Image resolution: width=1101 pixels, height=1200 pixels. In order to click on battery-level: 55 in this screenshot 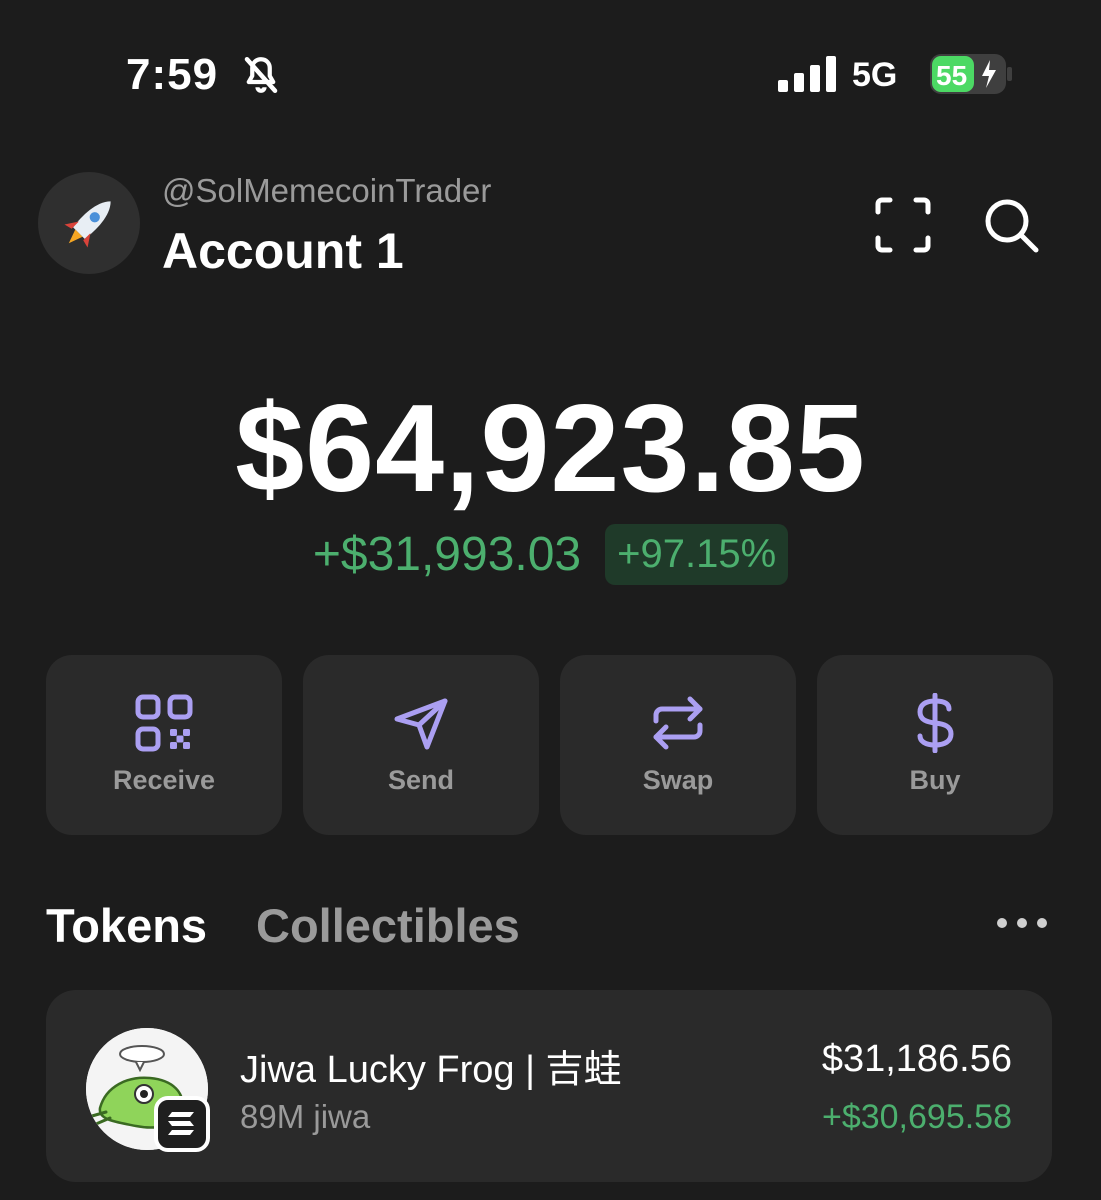, I will do `click(951, 75)`.